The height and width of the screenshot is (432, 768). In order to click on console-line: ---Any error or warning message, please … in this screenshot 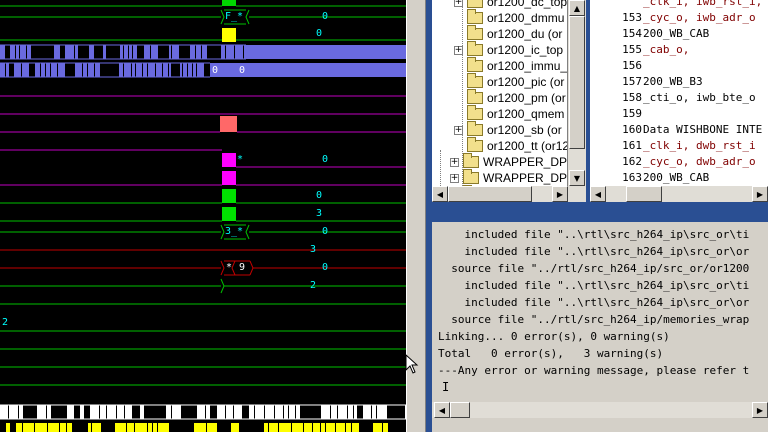, I will do `click(594, 370)`.